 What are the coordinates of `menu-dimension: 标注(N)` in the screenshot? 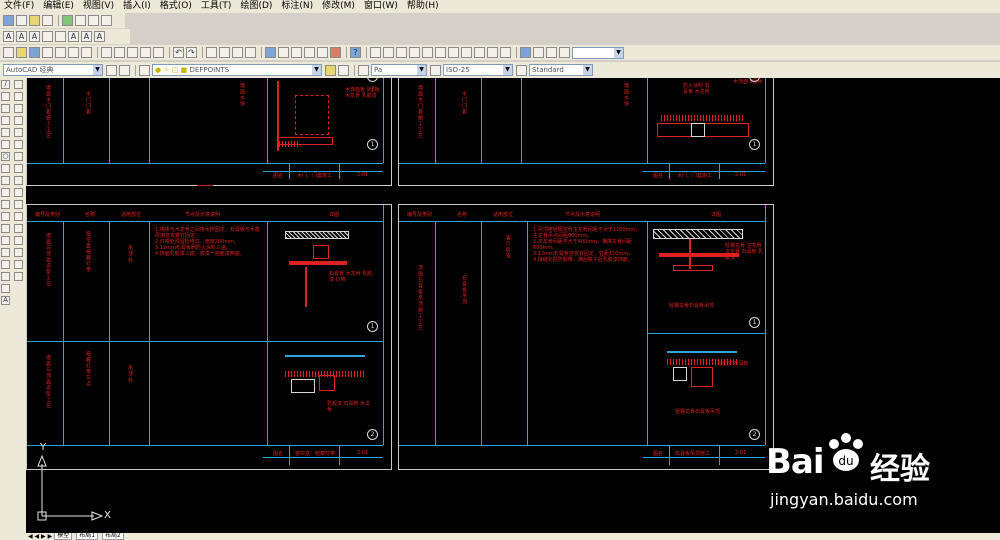 It's located at (297, 6).